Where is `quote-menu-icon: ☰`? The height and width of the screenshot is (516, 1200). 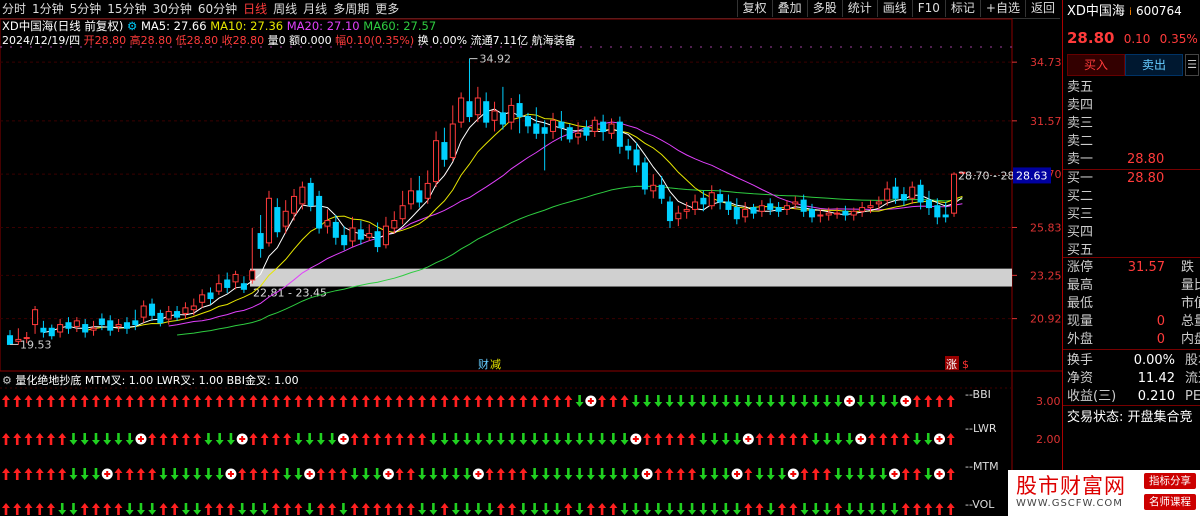 quote-menu-icon: ☰ is located at coordinates (1192, 65).